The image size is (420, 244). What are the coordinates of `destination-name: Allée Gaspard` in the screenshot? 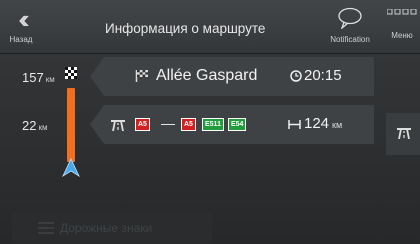 It's located at (207, 75).